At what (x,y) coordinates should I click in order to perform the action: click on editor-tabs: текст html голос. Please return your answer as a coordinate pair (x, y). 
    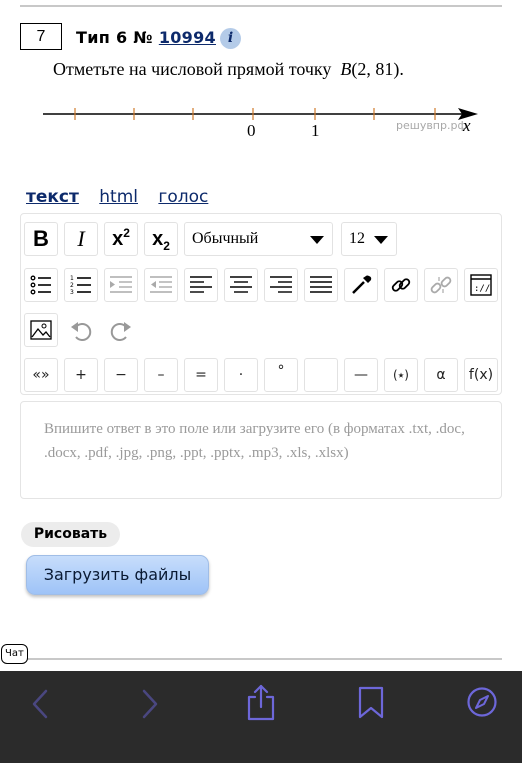
    Looking at the image, I should click on (124, 197).